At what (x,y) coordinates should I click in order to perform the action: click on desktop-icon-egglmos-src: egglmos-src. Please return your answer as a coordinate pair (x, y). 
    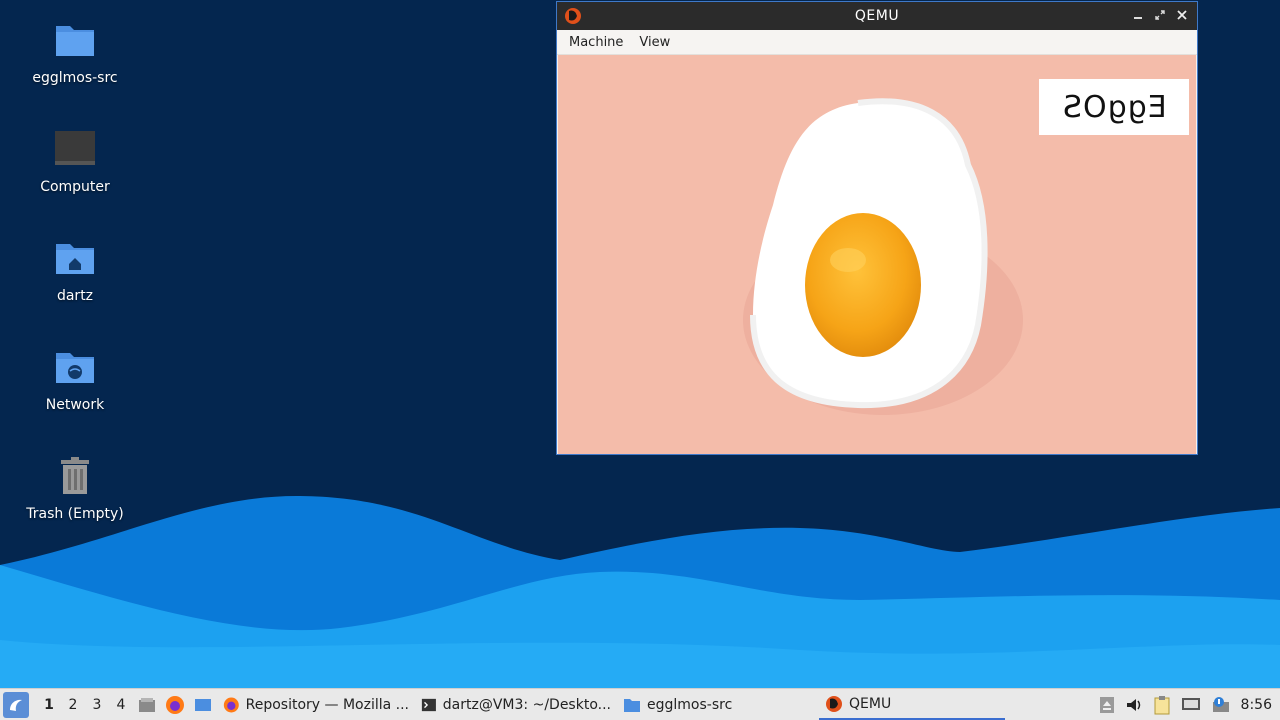
    Looking at the image, I should click on (75, 52).